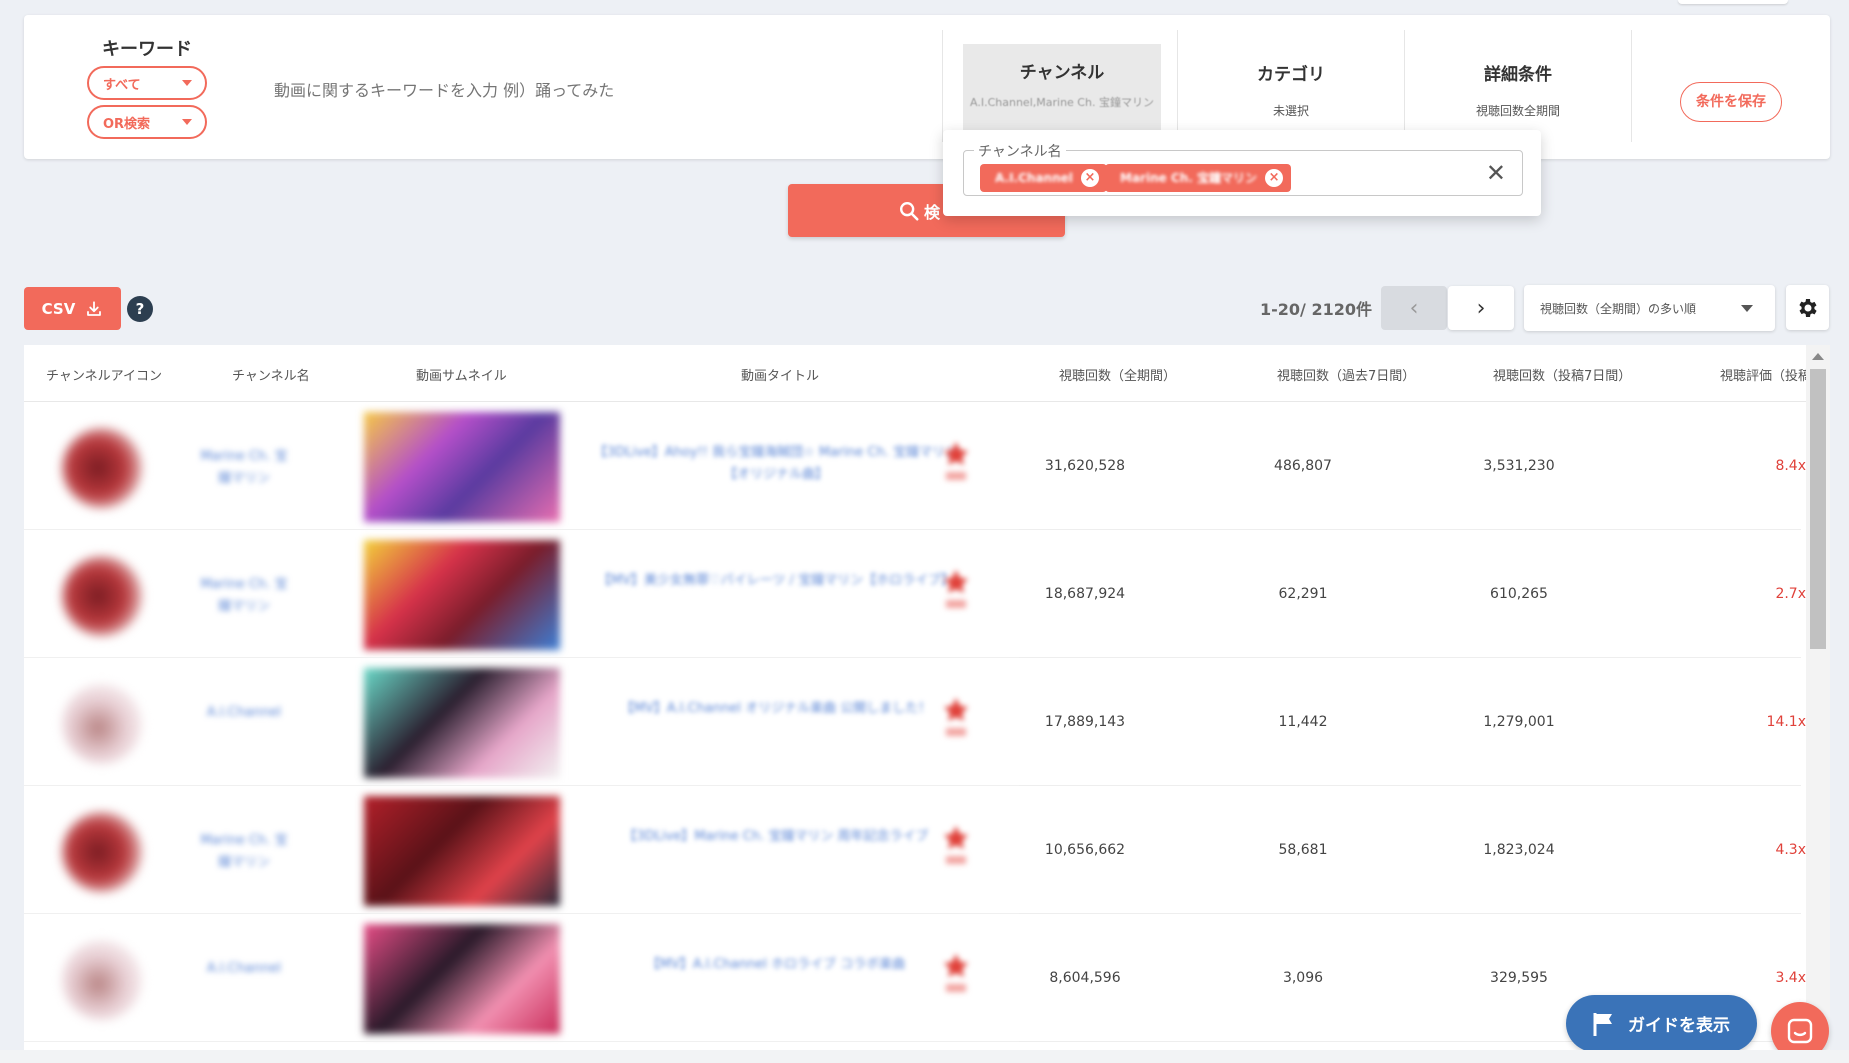  What do you see at coordinates (1649, 308) in the screenshot?
I see `sort-select: 視聴回数（全期間）の多い順` at bounding box center [1649, 308].